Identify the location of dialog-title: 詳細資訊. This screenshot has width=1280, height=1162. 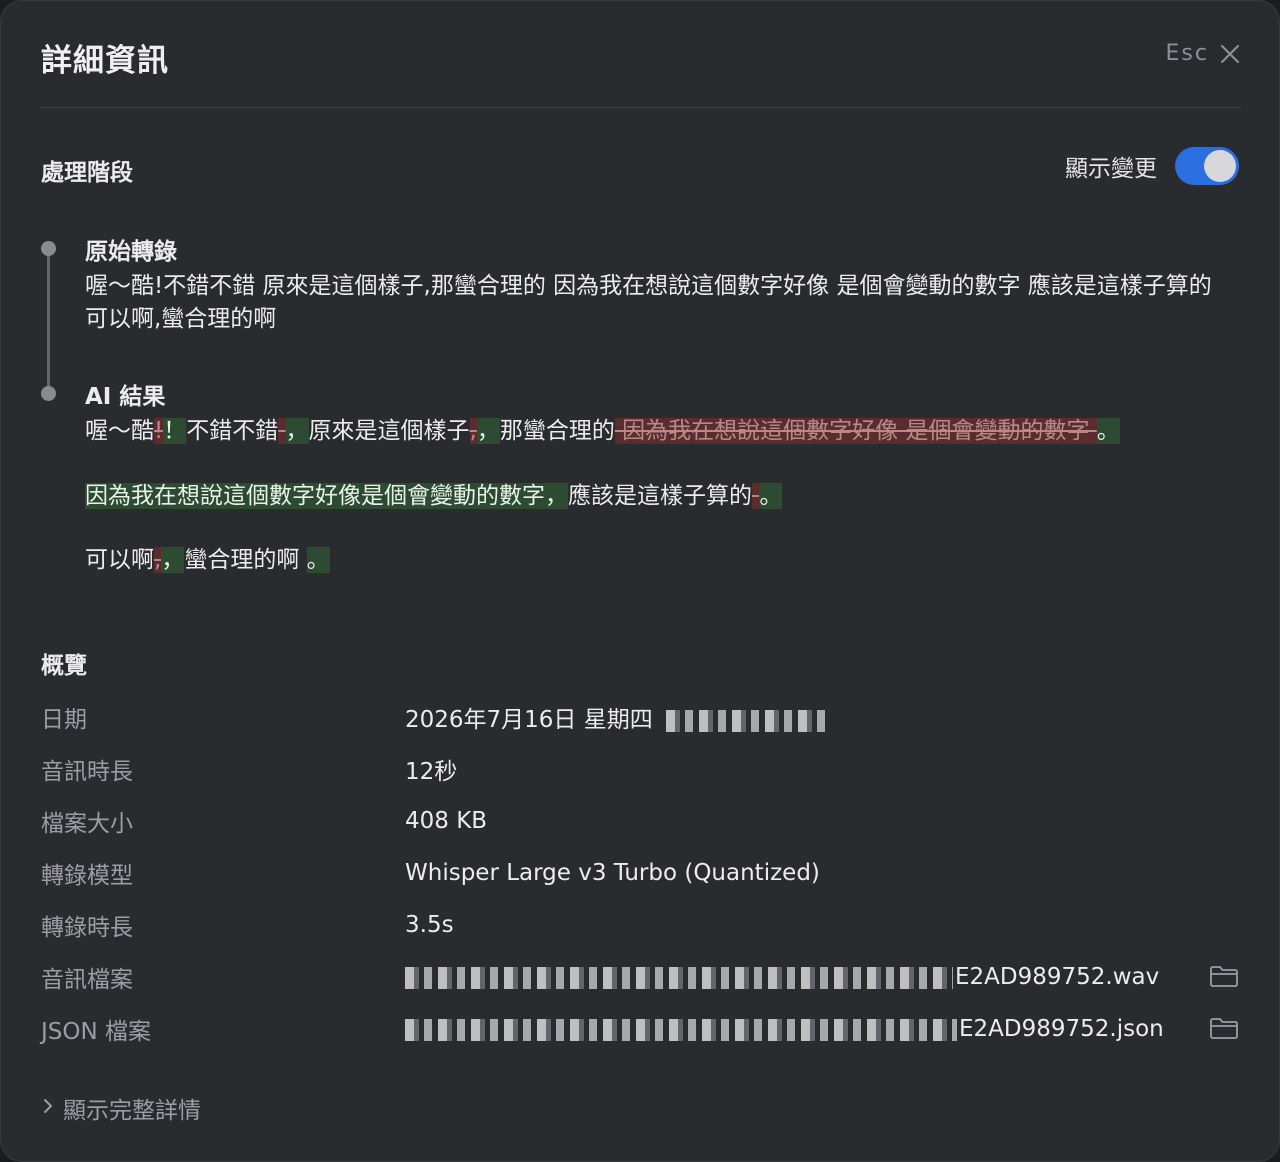
(105, 61).